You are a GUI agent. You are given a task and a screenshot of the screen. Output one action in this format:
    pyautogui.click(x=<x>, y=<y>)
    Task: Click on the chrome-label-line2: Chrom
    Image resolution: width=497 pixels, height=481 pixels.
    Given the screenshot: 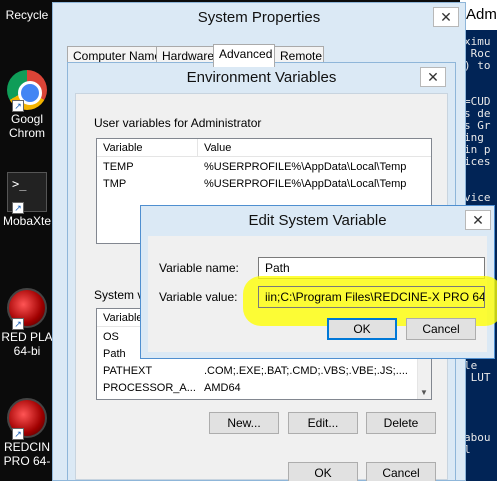 What is the action you would take?
    pyautogui.click(x=26, y=133)
    